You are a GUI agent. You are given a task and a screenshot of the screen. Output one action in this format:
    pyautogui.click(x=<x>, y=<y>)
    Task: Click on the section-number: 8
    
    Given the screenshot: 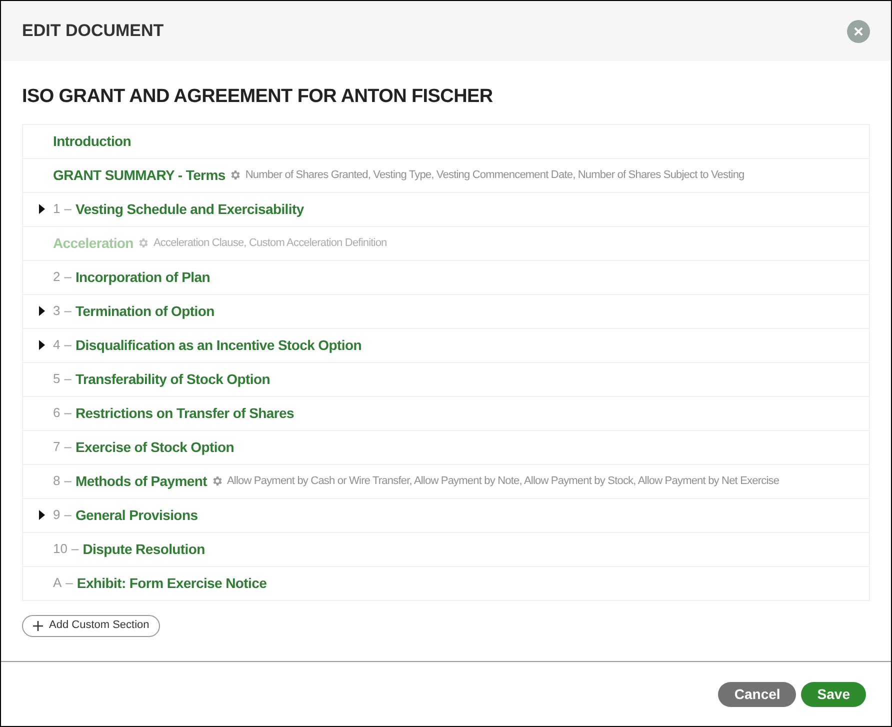 What is the action you would take?
    pyautogui.click(x=56, y=481)
    